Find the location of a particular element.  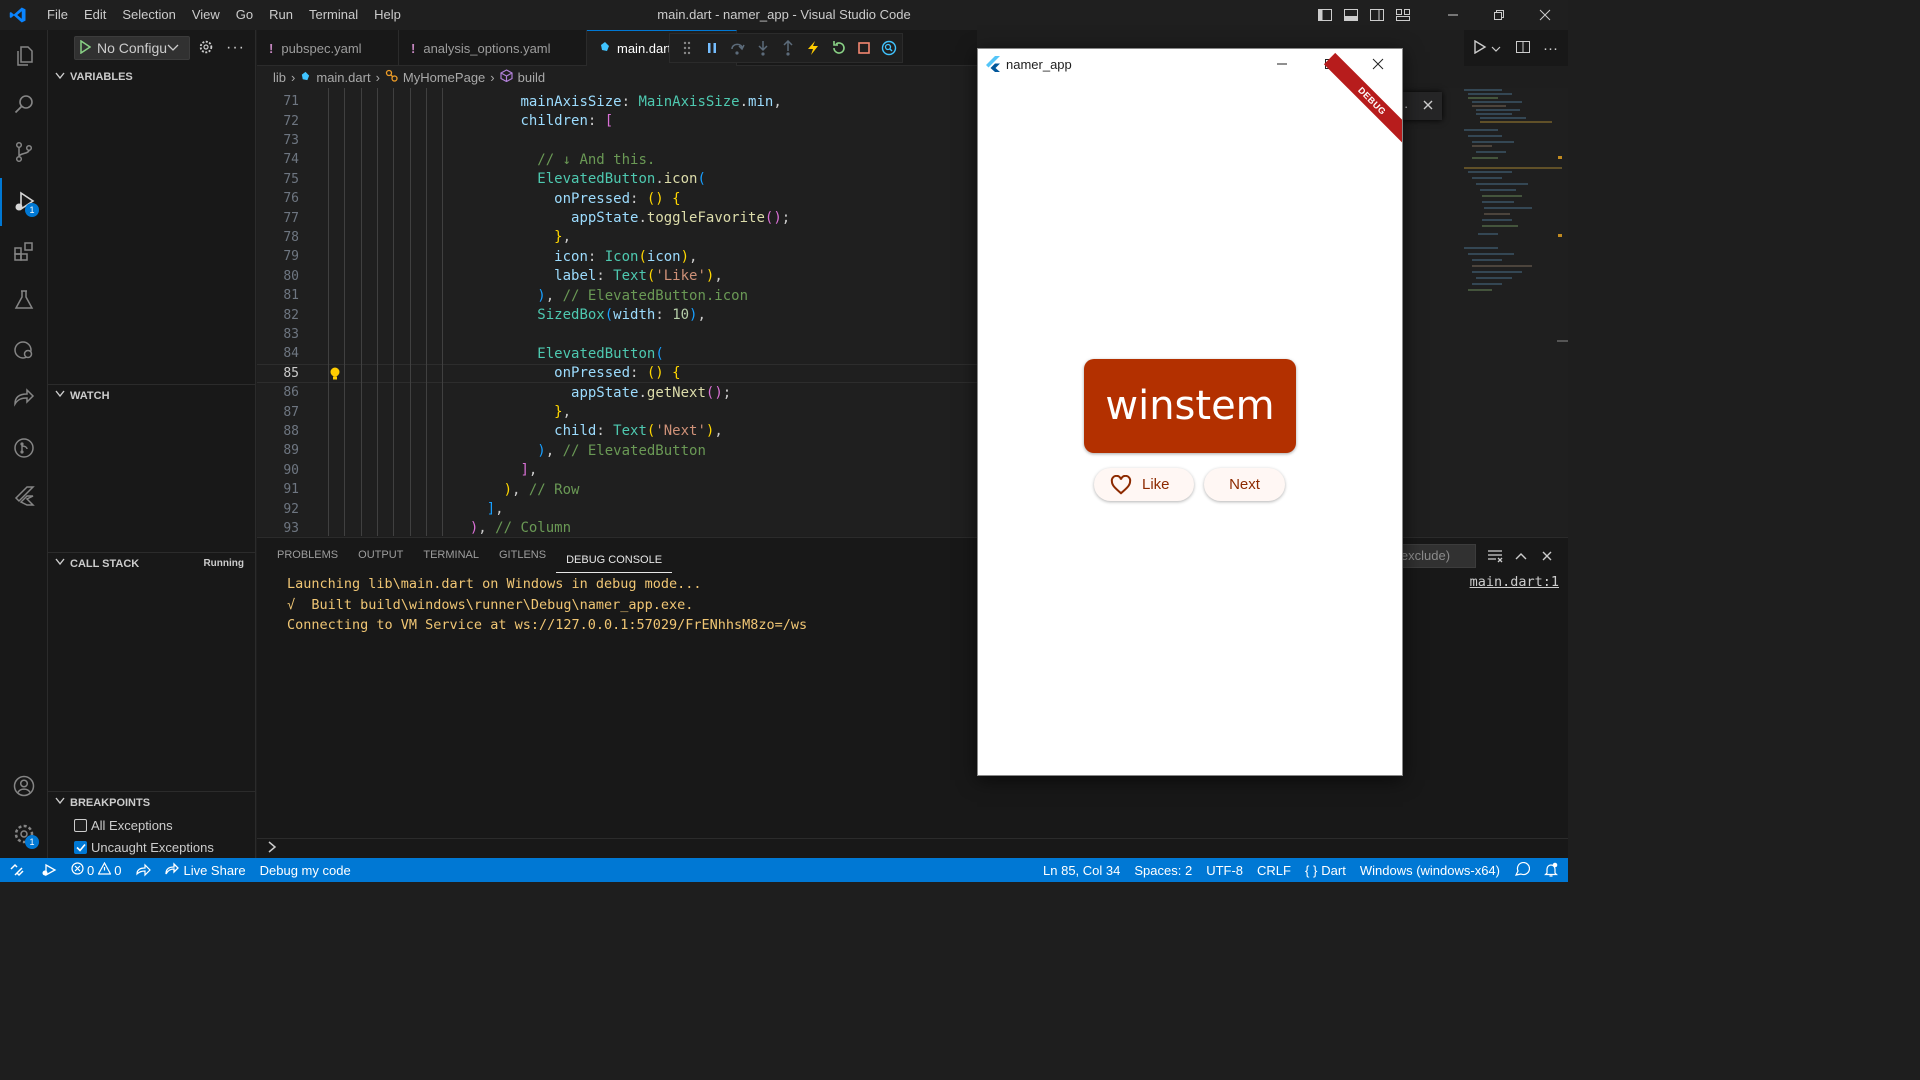

toggle-primary-sidebar-icon is located at coordinates (1325, 15).